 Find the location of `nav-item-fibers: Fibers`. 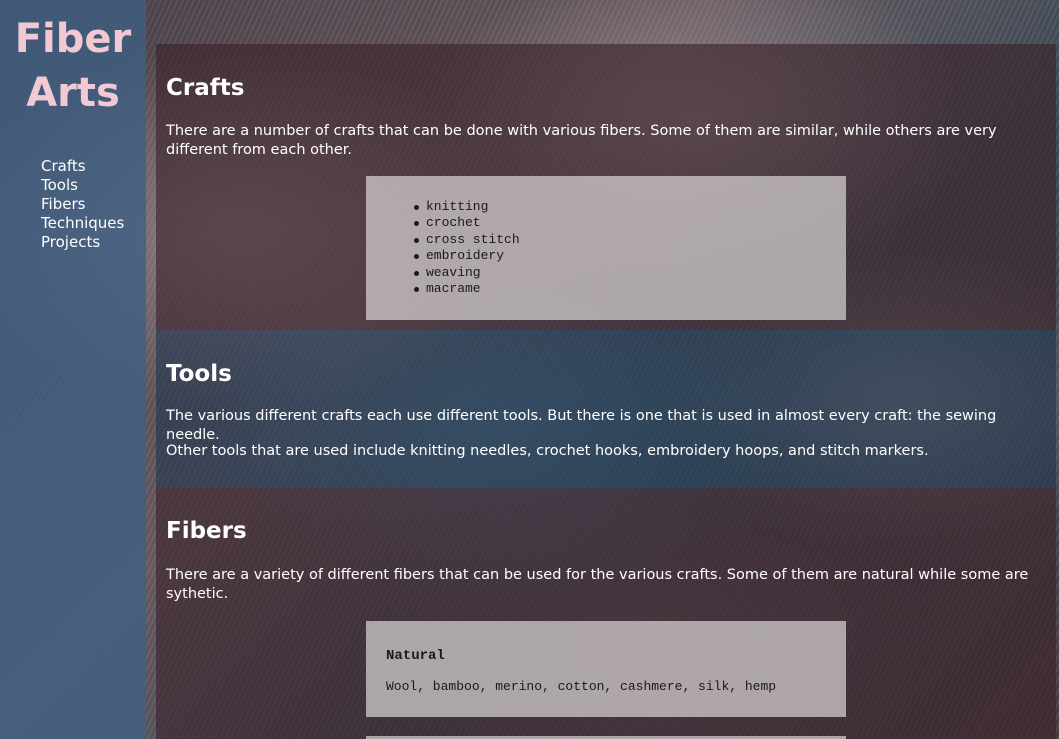

nav-item-fibers: Fibers is located at coordinates (82, 204).